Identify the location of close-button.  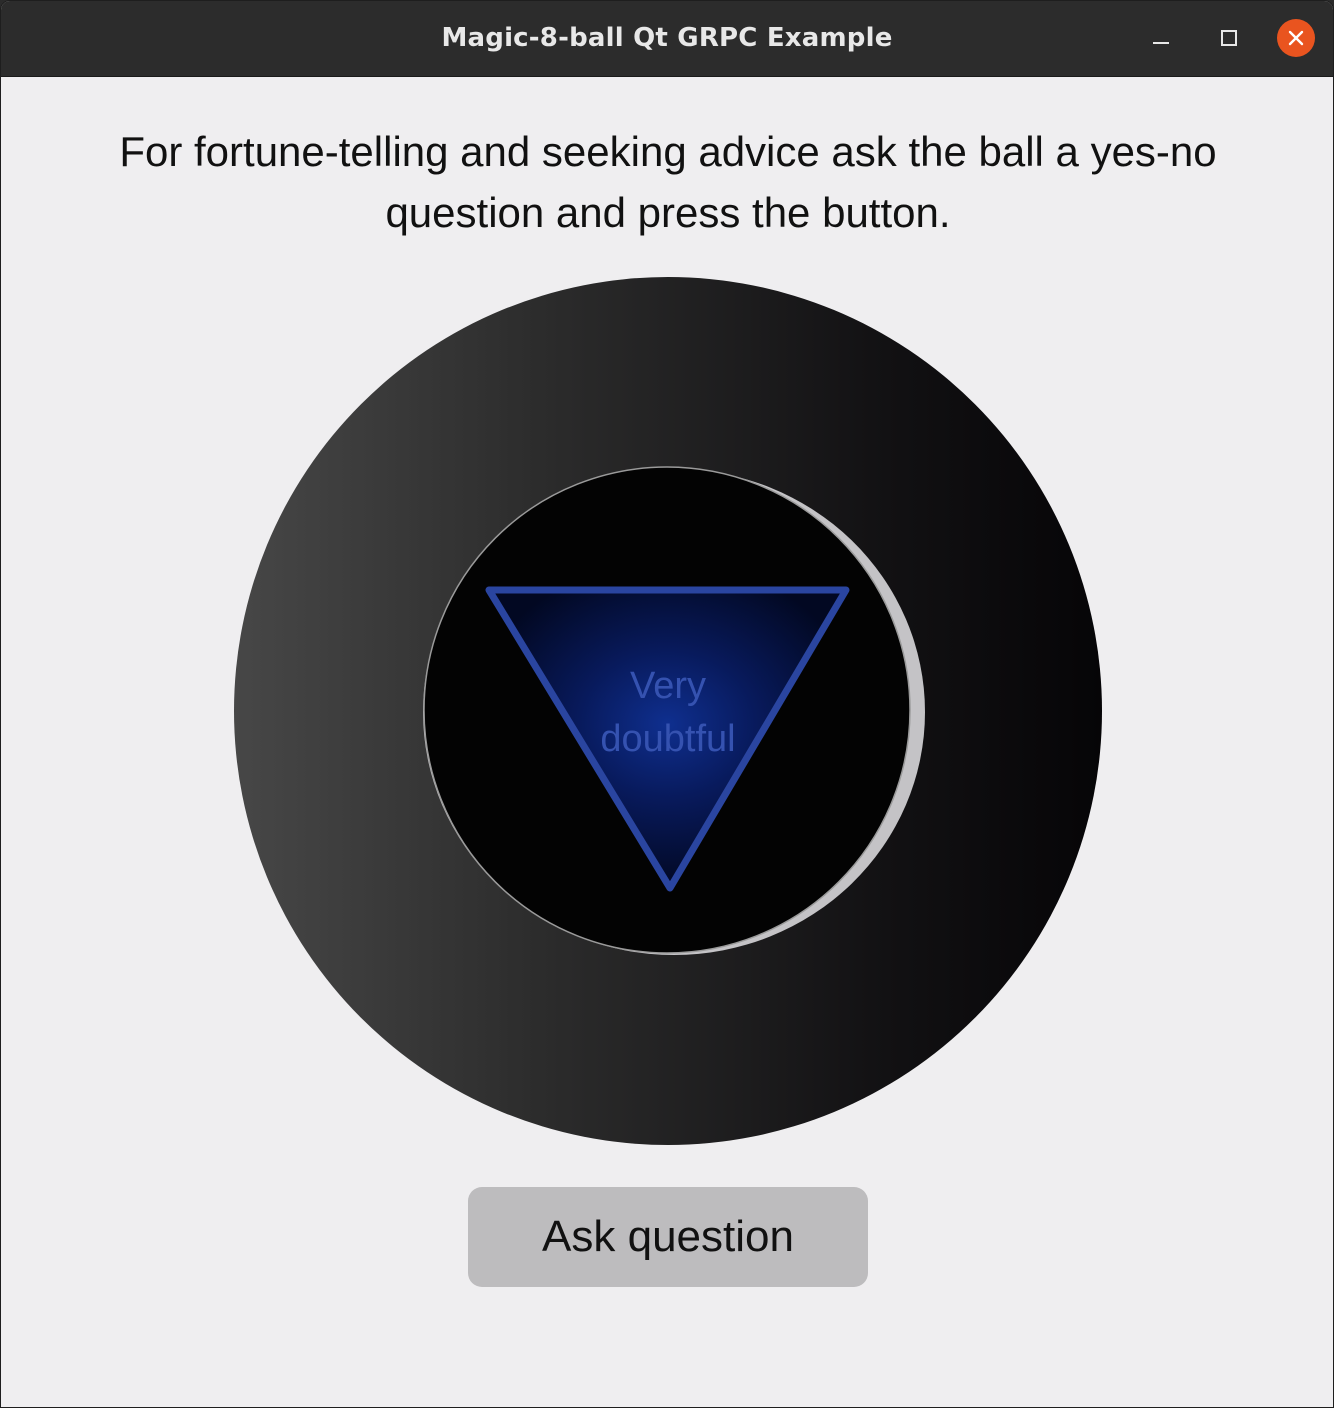
(1296, 38).